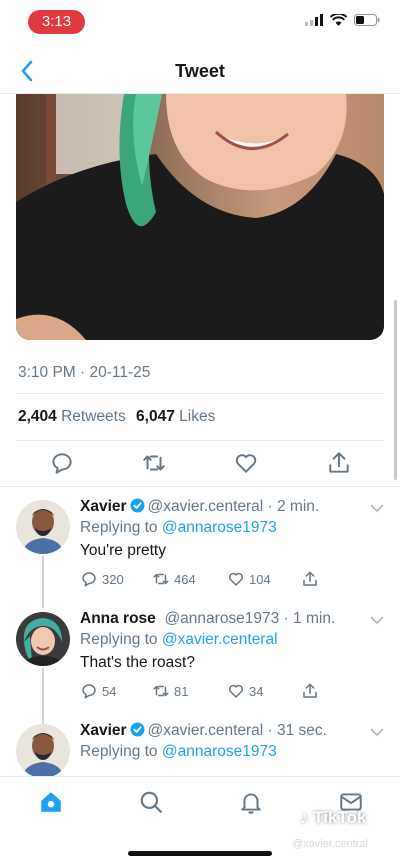  Describe the element at coordinates (314, 20) in the screenshot. I see `signal-icon` at that location.